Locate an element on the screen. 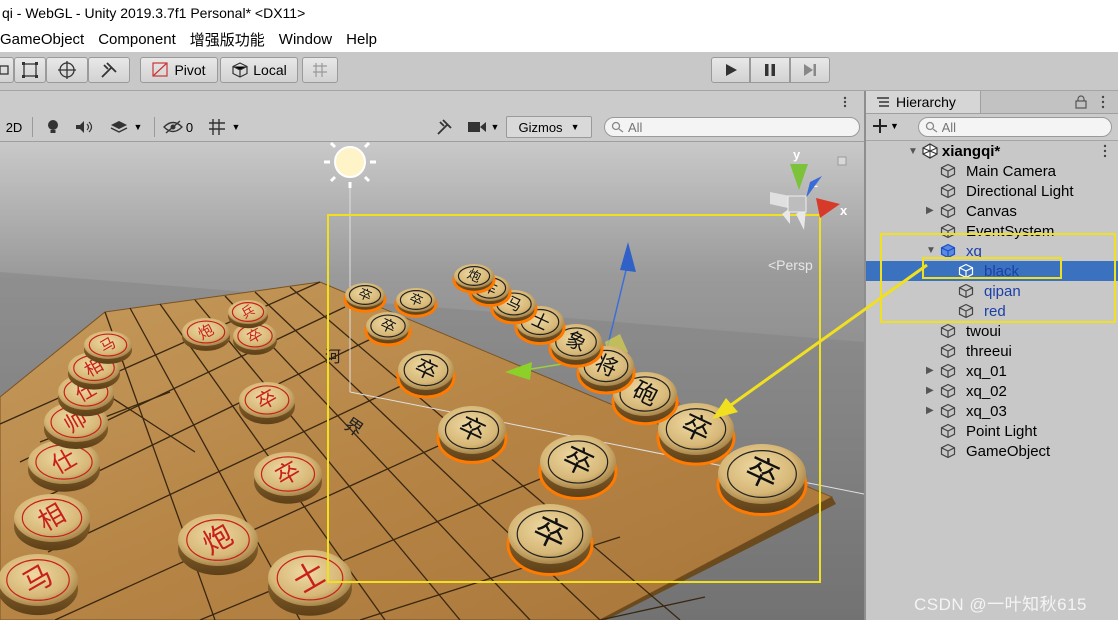  create-dropdown: ▼ is located at coordinates (885, 126).